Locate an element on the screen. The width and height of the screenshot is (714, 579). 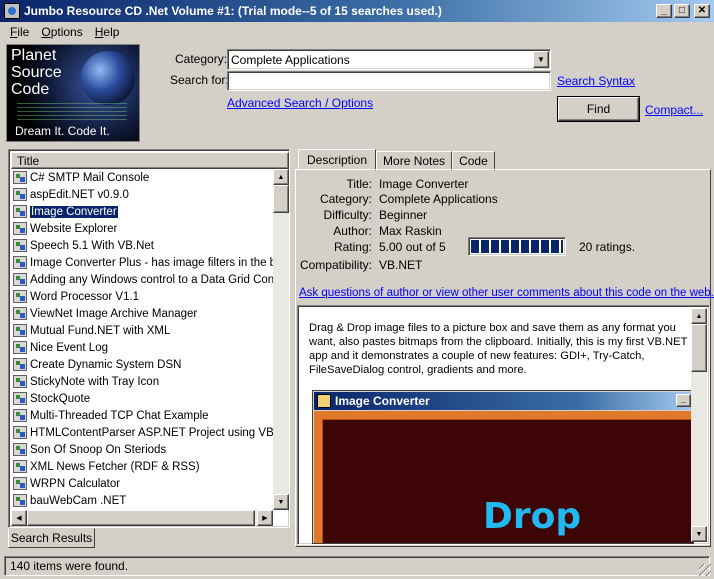
screenshot-preview: Image Converter _ Drop is located at coordinates (503, 467).